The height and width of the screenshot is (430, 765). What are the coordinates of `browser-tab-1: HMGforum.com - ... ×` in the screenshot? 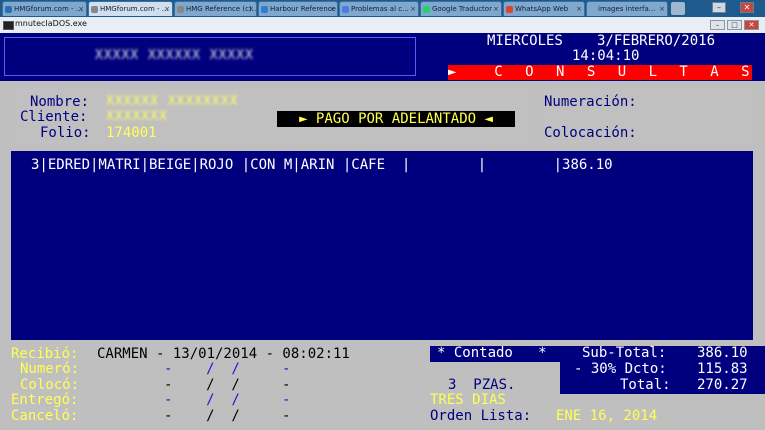 It's located at (130, 8).